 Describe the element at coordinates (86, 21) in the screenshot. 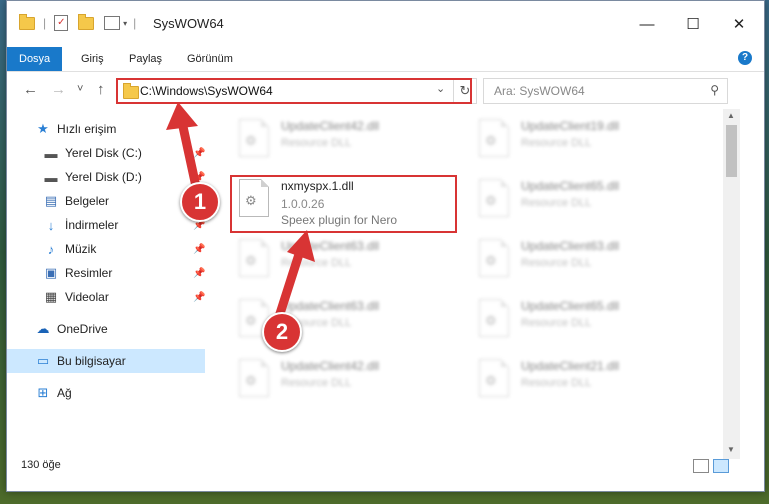

I see `new-folder-icon` at that location.